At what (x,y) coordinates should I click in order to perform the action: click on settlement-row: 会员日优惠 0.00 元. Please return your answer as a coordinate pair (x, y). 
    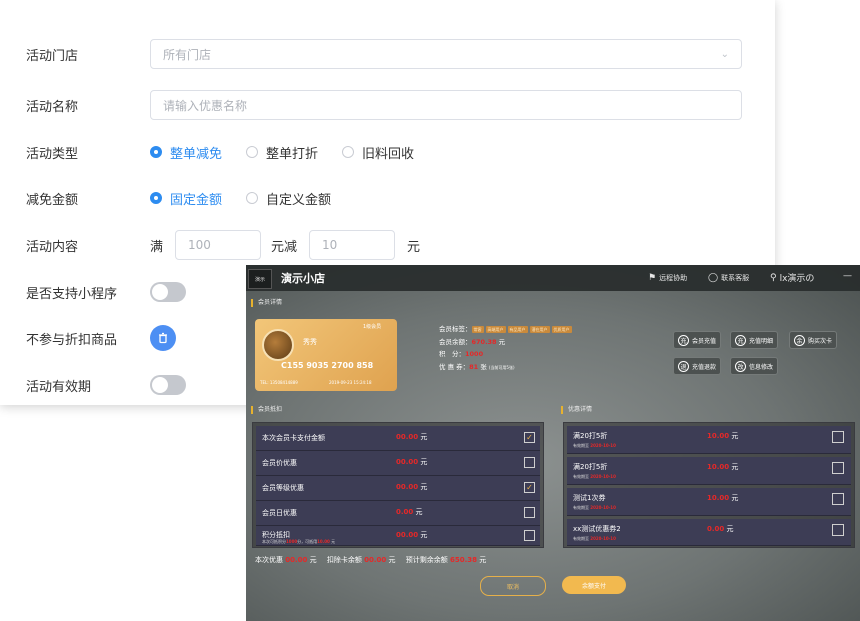
    Looking at the image, I should click on (398, 513).